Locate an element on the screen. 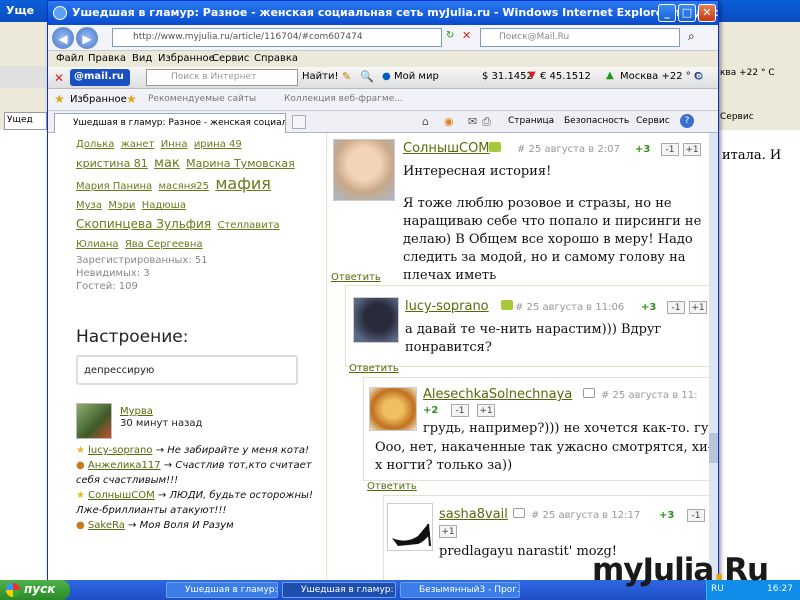 The width and height of the screenshot is (800, 600). weather: Москва +22 ° C is located at coordinates (660, 76).